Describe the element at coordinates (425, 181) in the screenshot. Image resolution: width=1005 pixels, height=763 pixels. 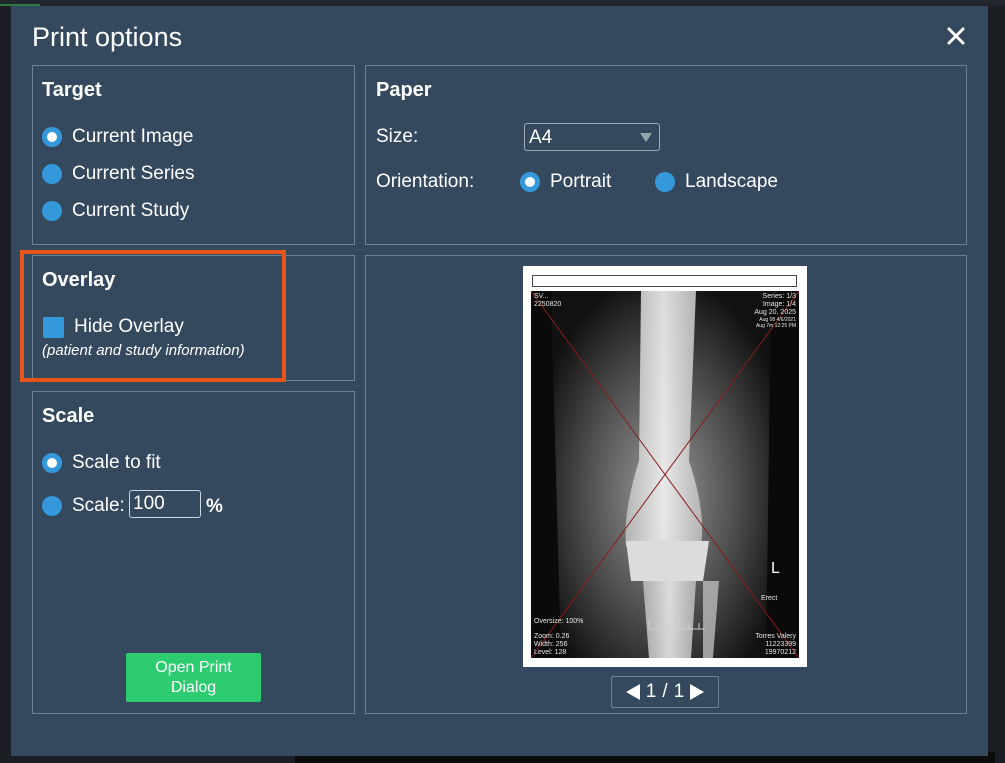
I see `orientation-label: Orientation:` at that location.